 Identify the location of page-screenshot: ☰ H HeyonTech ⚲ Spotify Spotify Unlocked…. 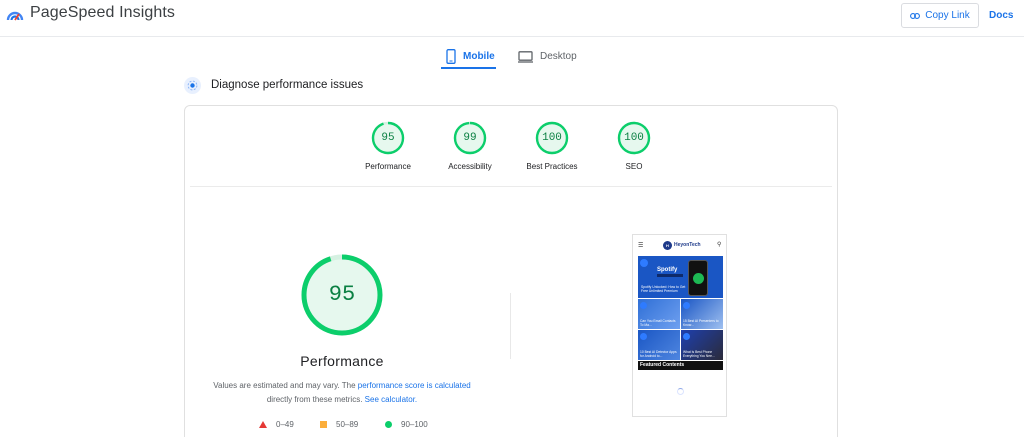
(679, 325).